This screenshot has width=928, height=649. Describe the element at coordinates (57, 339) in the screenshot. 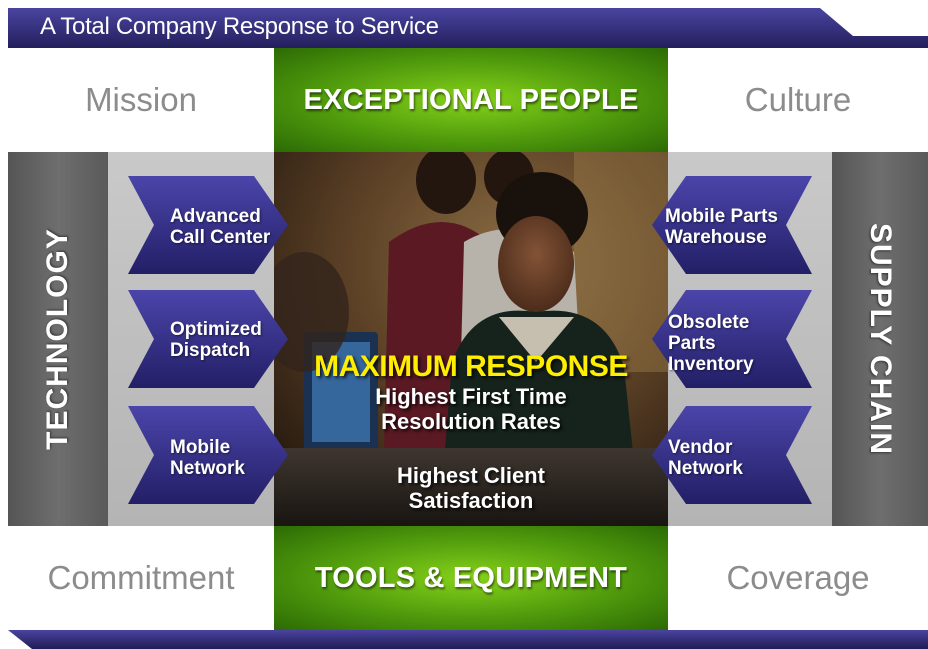

I see `technology-label: TECHNOLOGY` at that location.